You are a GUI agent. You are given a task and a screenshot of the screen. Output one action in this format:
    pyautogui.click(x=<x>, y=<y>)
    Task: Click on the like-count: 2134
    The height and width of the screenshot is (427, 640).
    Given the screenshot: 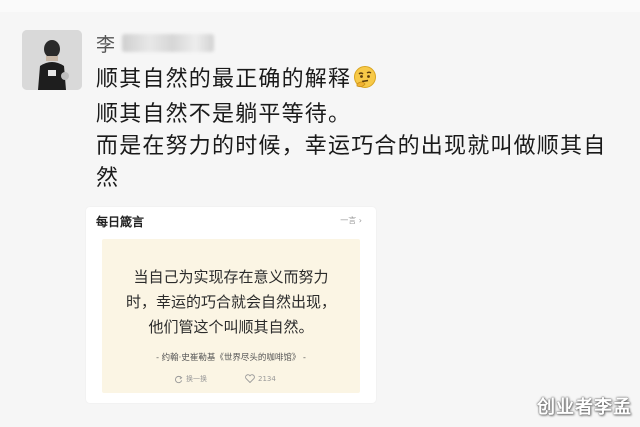 What is the action you would take?
    pyautogui.click(x=267, y=378)
    